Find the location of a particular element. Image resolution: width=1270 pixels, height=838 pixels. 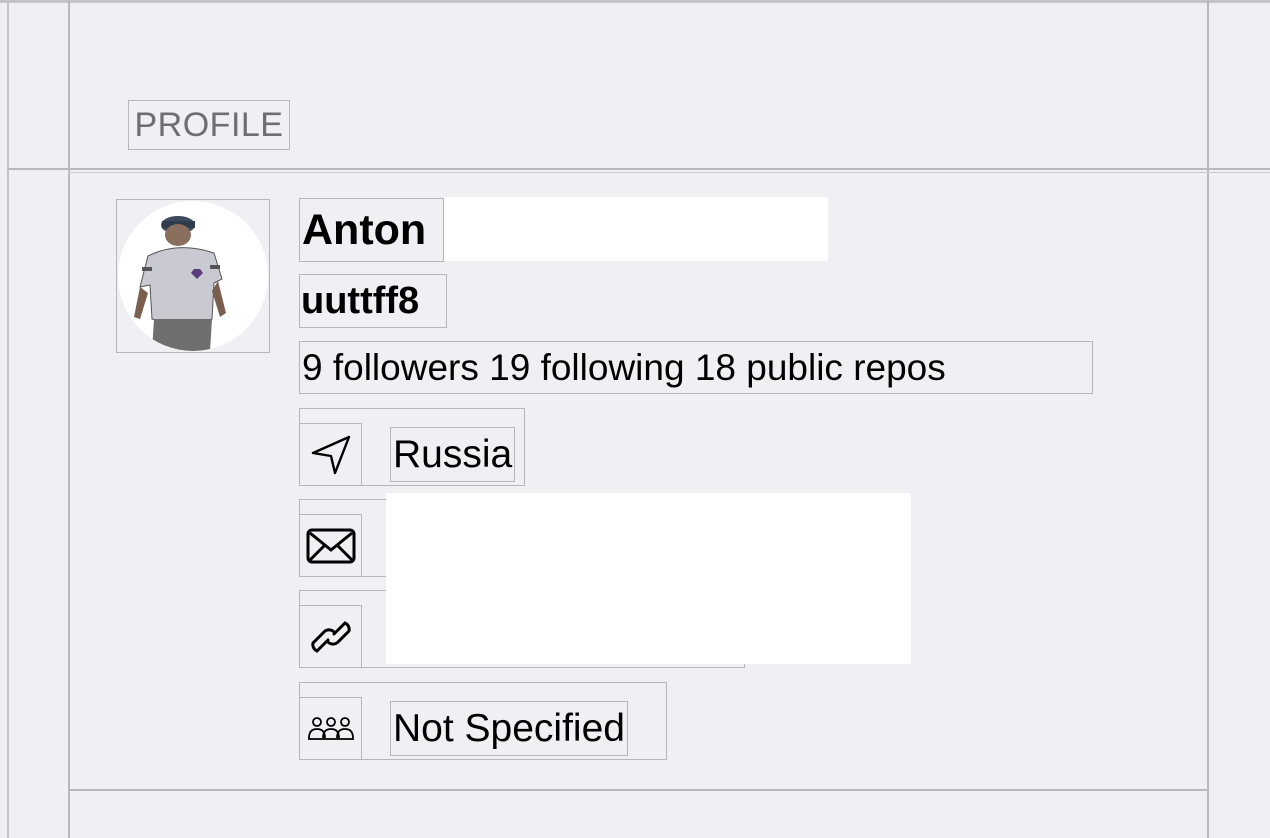

content-left-divider is located at coordinates (69, 419).